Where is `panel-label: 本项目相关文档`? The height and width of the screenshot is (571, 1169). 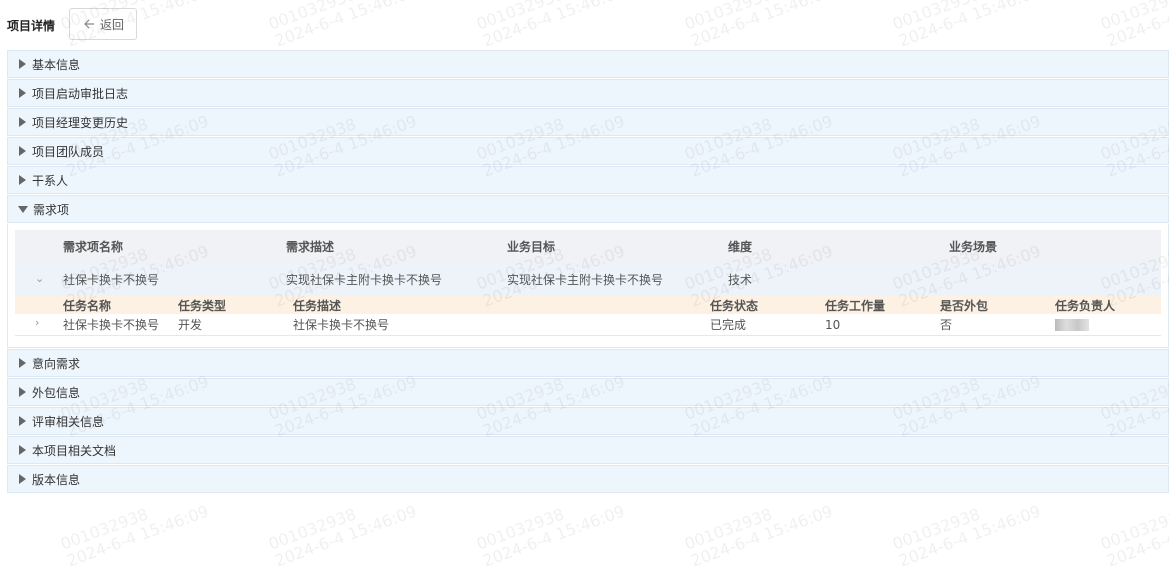 panel-label: 本项目相关文档 is located at coordinates (74, 450).